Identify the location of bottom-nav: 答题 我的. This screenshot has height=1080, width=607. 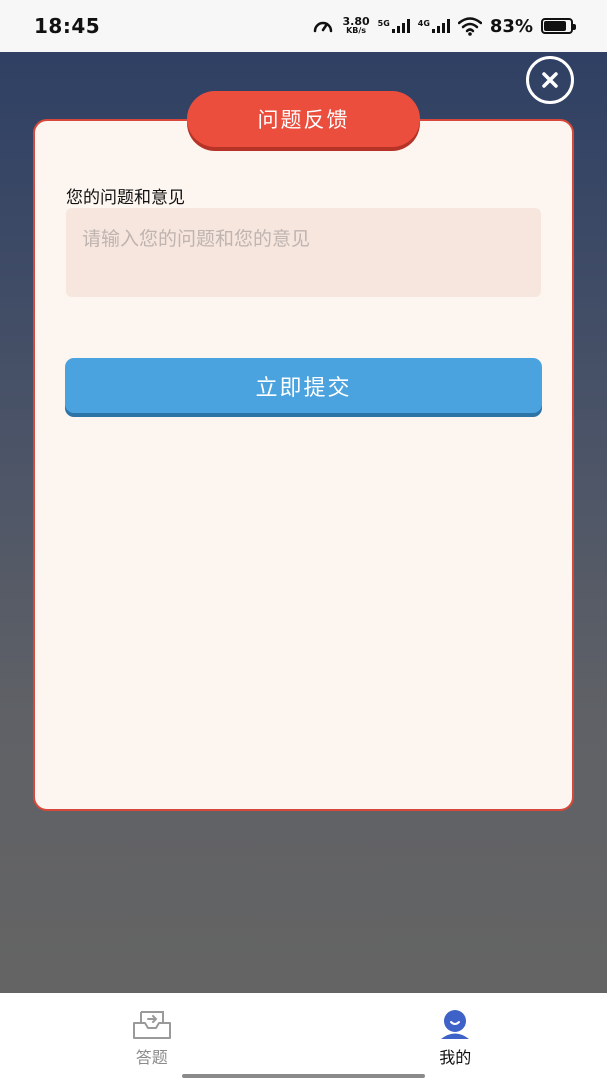
(303, 1036).